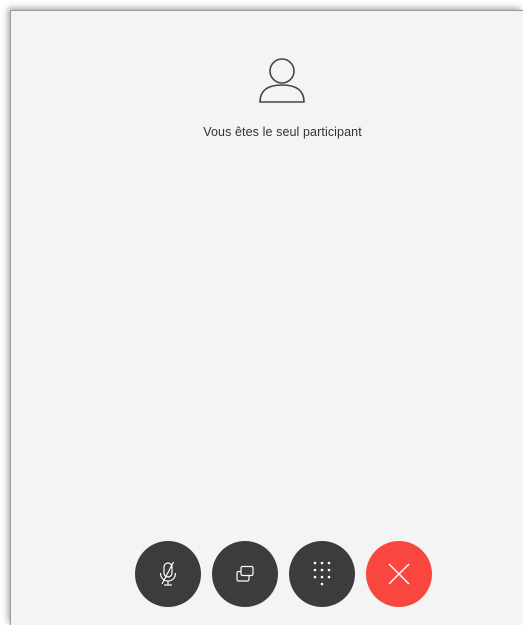  Describe the element at coordinates (283, 574) in the screenshot. I see `call-controls` at that location.